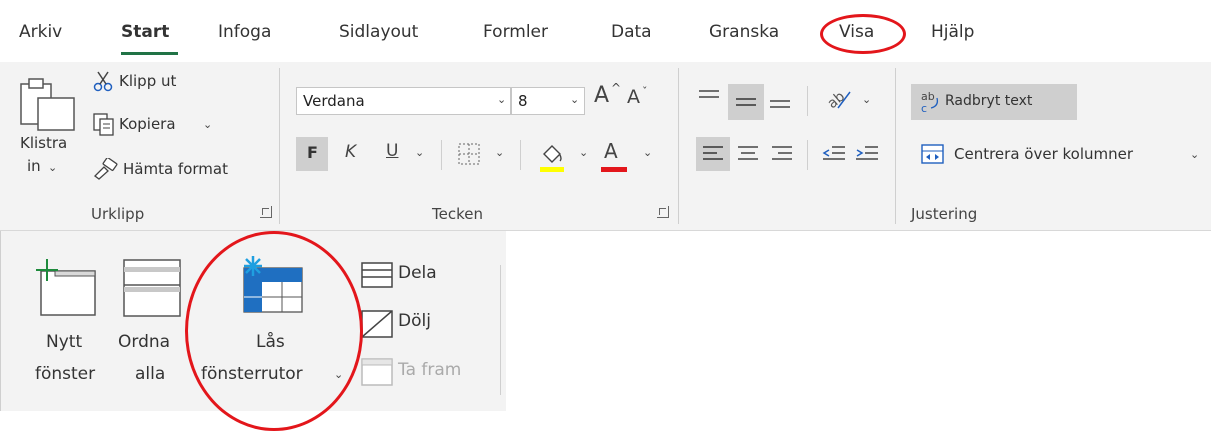 This screenshot has height=431, width=1211. Describe the element at coordinates (350, 152) in the screenshot. I see `italic-button: K` at that location.